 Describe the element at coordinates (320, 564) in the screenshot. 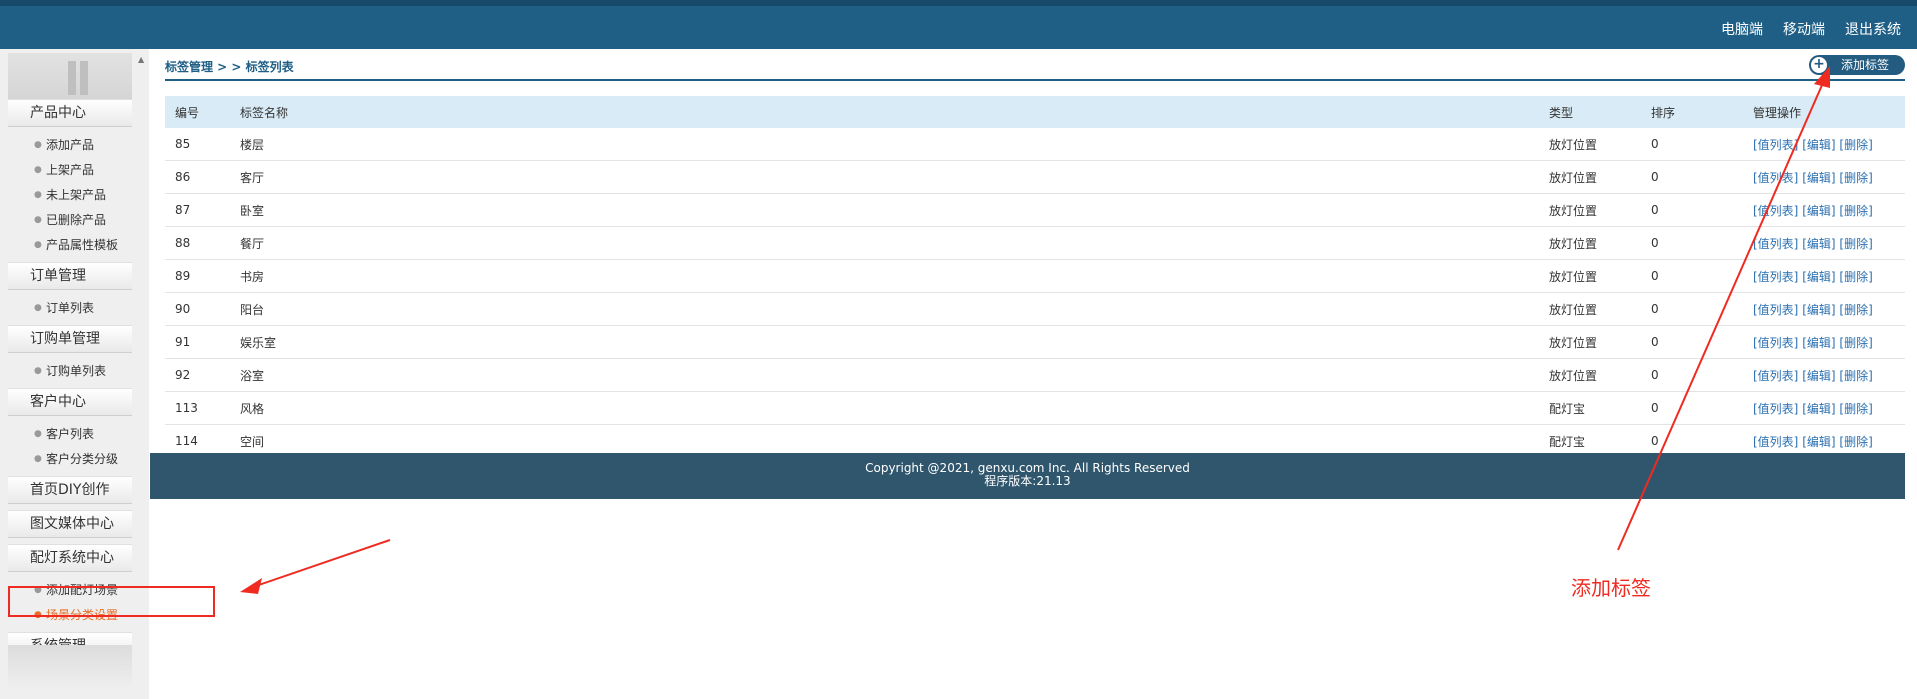

I see `arrow-line-left` at that location.